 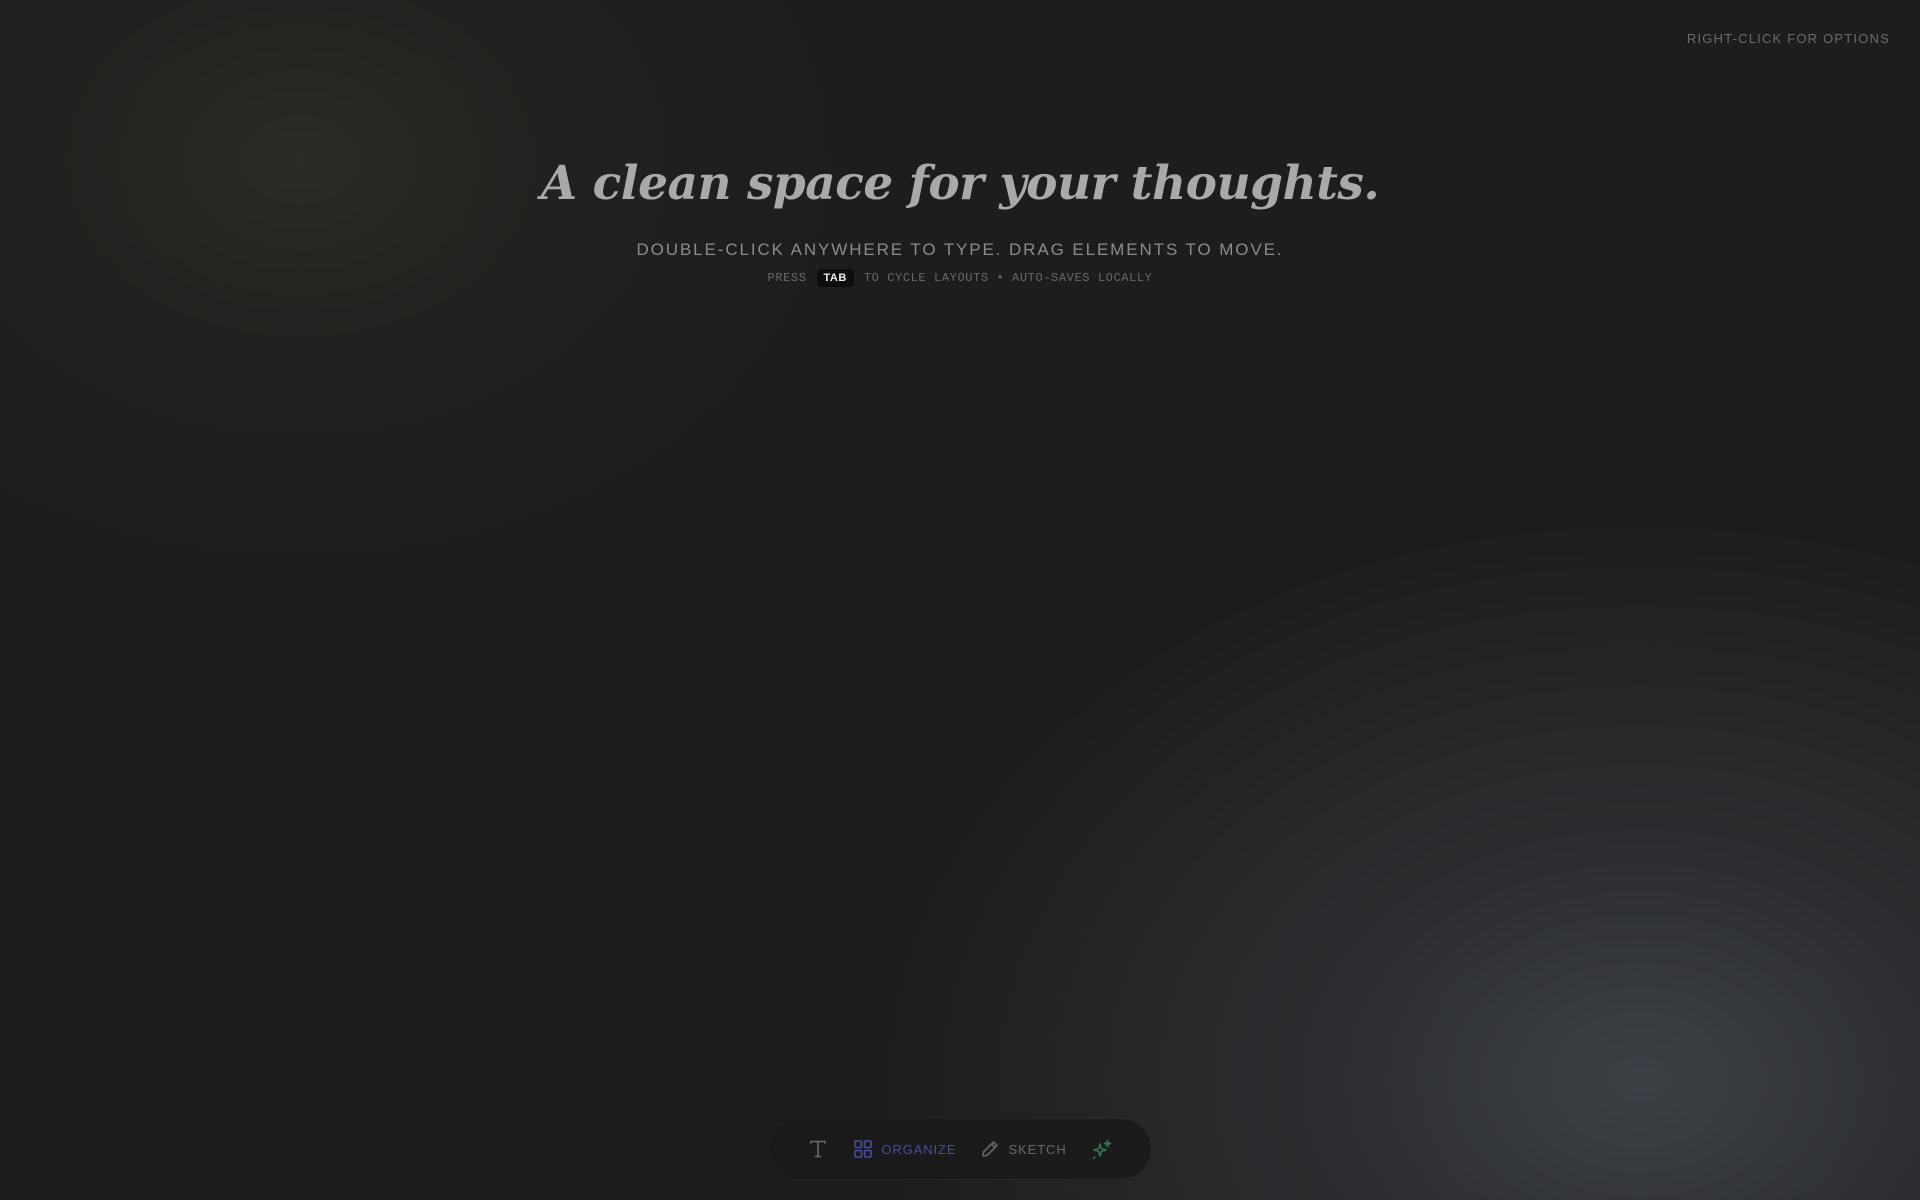 I want to click on text-icon, so click(x=818, y=1149).